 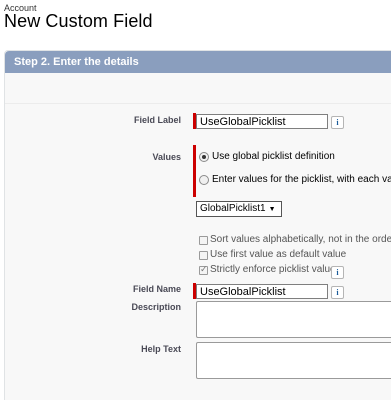 What do you see at coordinates (293, 360) in the screenshot?
I see `help-text-textarea` at bounding box center [293, 360].